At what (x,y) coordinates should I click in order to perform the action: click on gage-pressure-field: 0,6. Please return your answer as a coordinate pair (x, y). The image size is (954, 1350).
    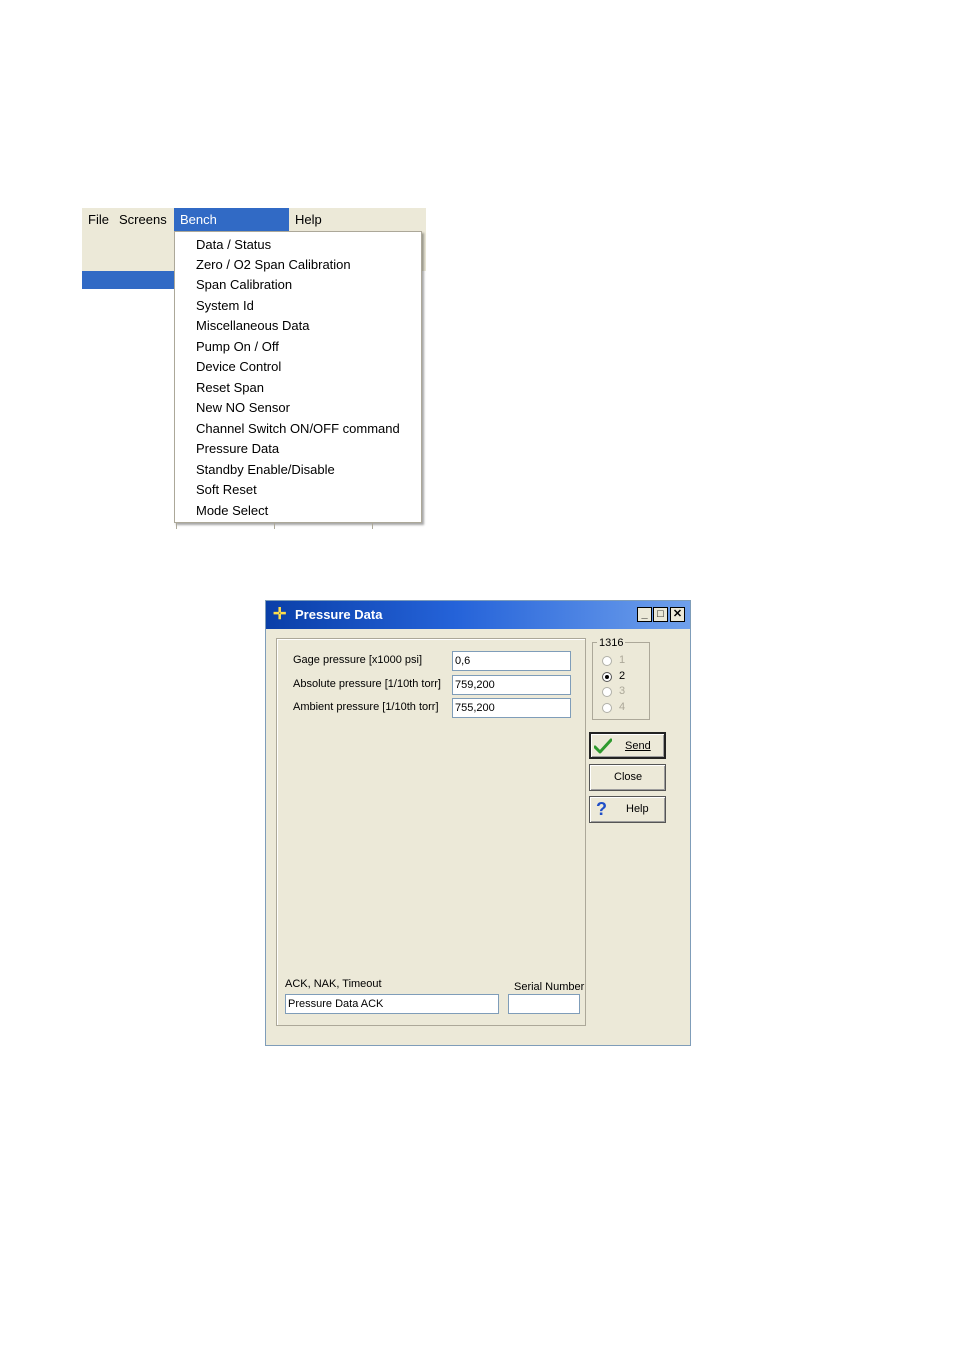
    Looking at the image, I should click on (511, 661).